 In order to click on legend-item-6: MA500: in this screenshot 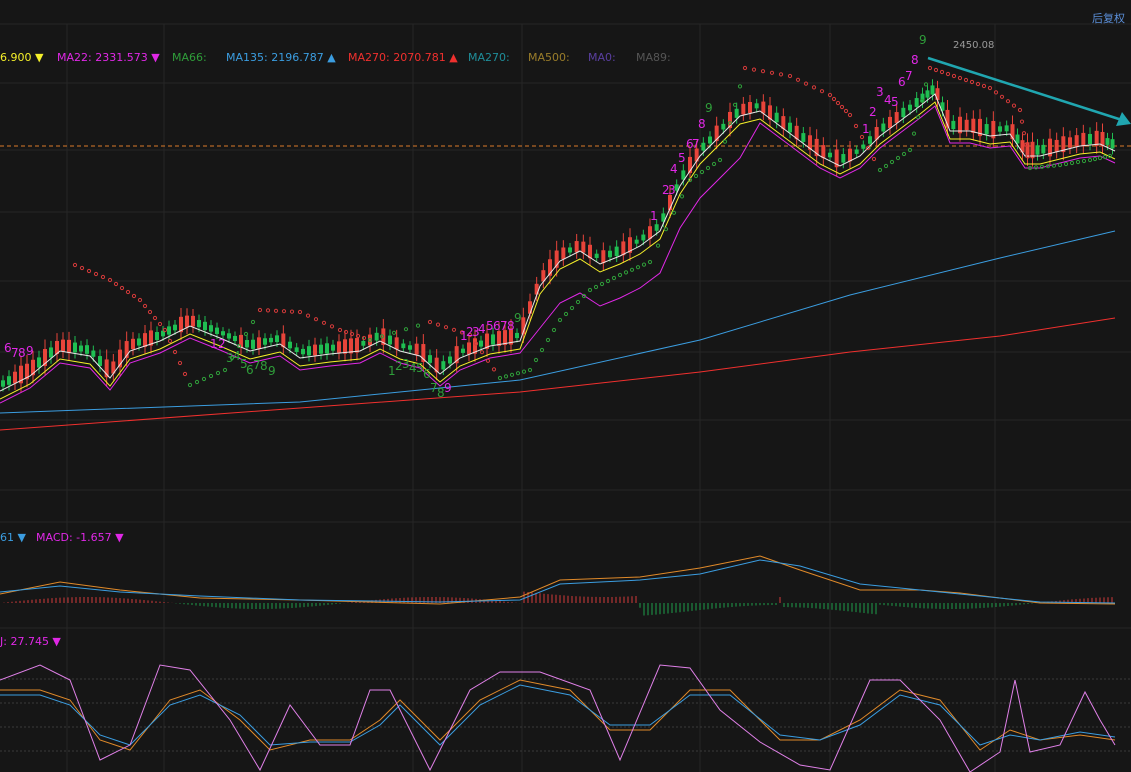, I will do `click(549, 57)`.